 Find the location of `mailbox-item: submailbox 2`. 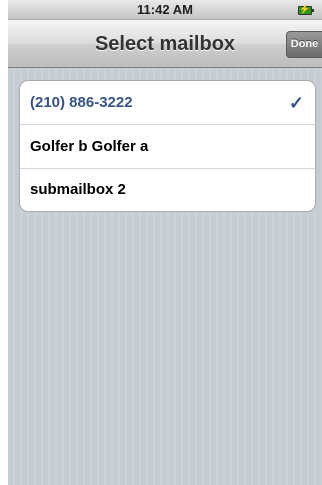

mailbox-item: submailbox 2 is located at coordinates (167, 190).